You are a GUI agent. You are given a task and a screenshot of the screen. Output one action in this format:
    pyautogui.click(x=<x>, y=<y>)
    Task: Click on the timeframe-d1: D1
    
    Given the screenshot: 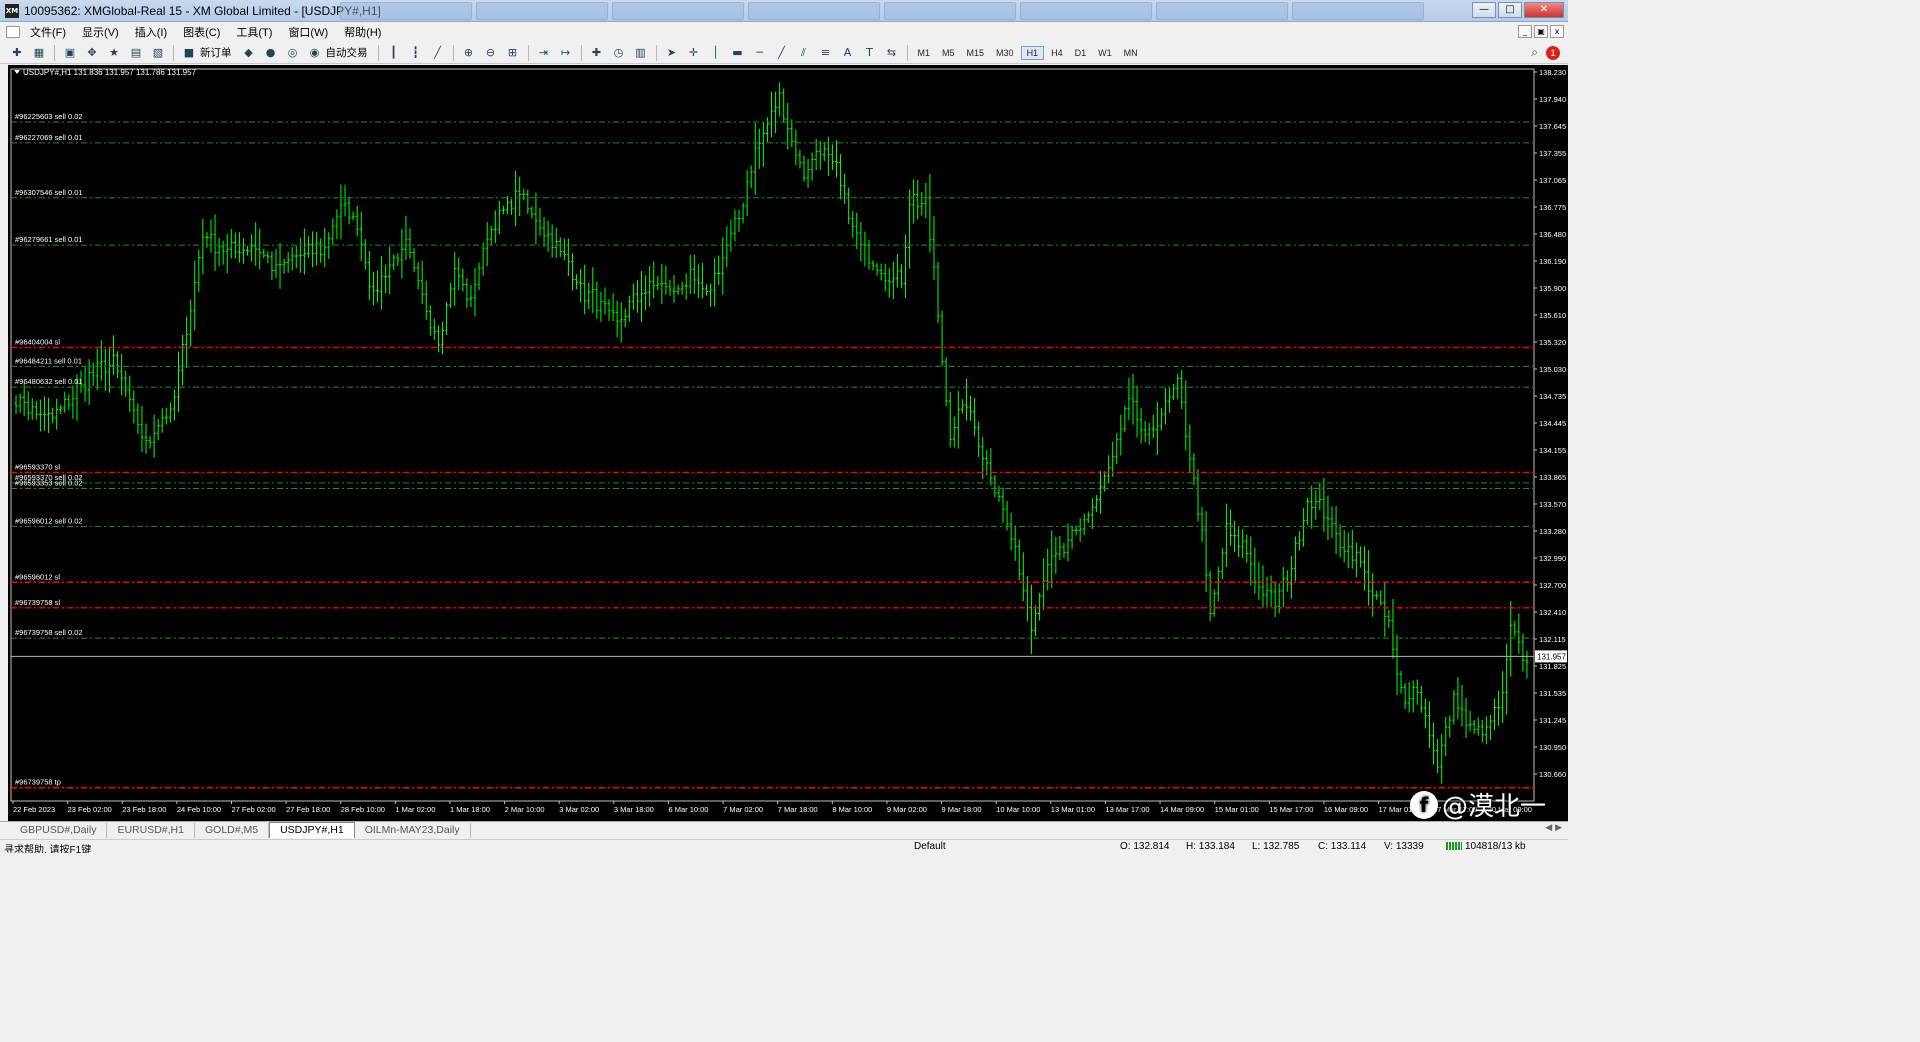 What is the action you would take?
    pyautogui.click(x=1081, y=53)
    